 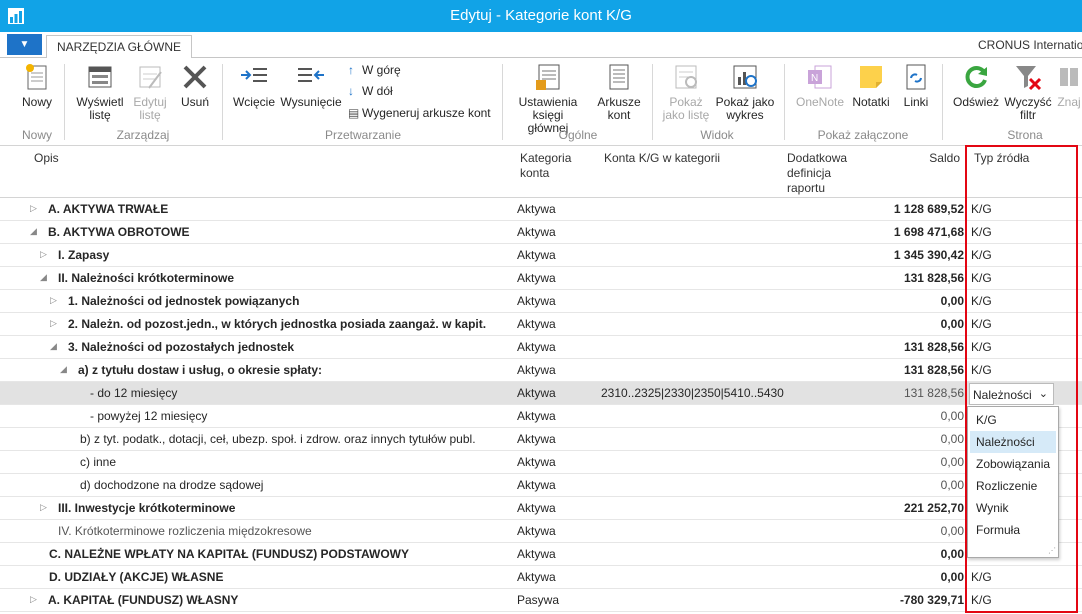 What do you see at coordinates (820, 85) in the screenshot?
I see `onenote-button: N OneNote` at bounding box center [820, 85].